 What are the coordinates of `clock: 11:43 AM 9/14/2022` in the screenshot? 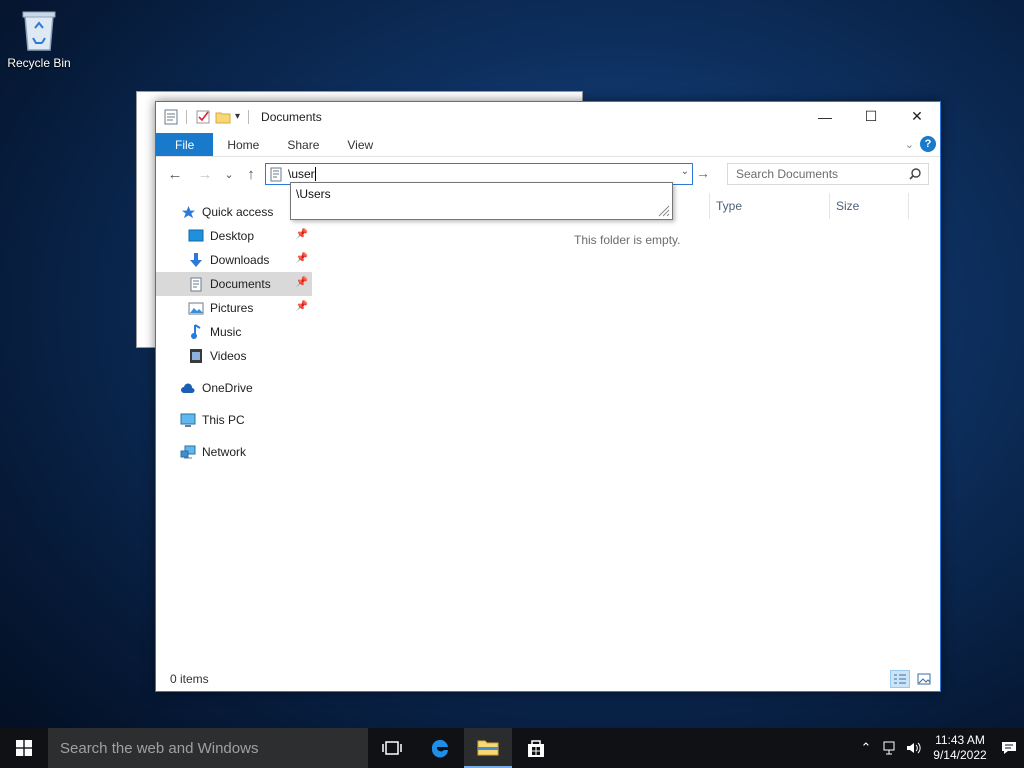 It's located at (960, 748).